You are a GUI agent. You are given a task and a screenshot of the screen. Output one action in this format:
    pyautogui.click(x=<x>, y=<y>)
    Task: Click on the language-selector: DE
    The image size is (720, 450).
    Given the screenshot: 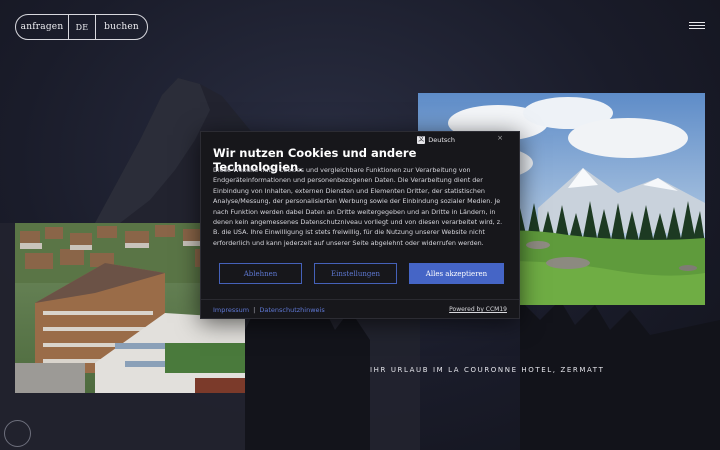 What is the action you would take?
    pyautogui.click(x=82, y=27)
    